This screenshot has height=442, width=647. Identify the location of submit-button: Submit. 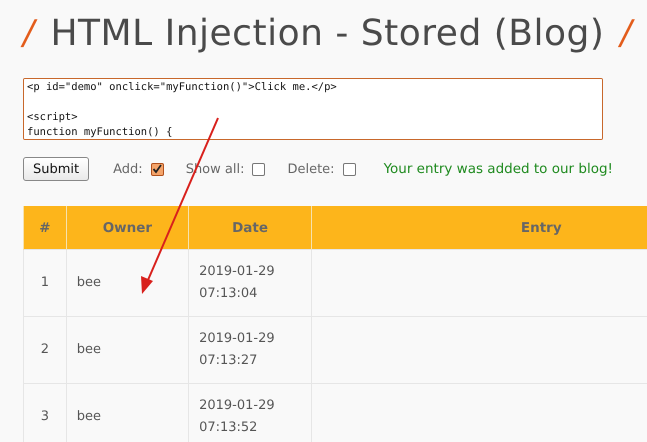
(56, 169).